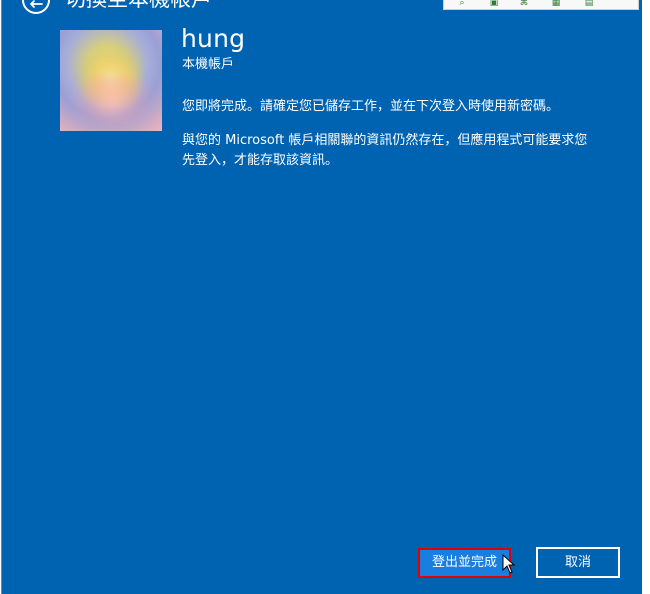  I want to click on apps-icon: ▦, so click(556, 3).